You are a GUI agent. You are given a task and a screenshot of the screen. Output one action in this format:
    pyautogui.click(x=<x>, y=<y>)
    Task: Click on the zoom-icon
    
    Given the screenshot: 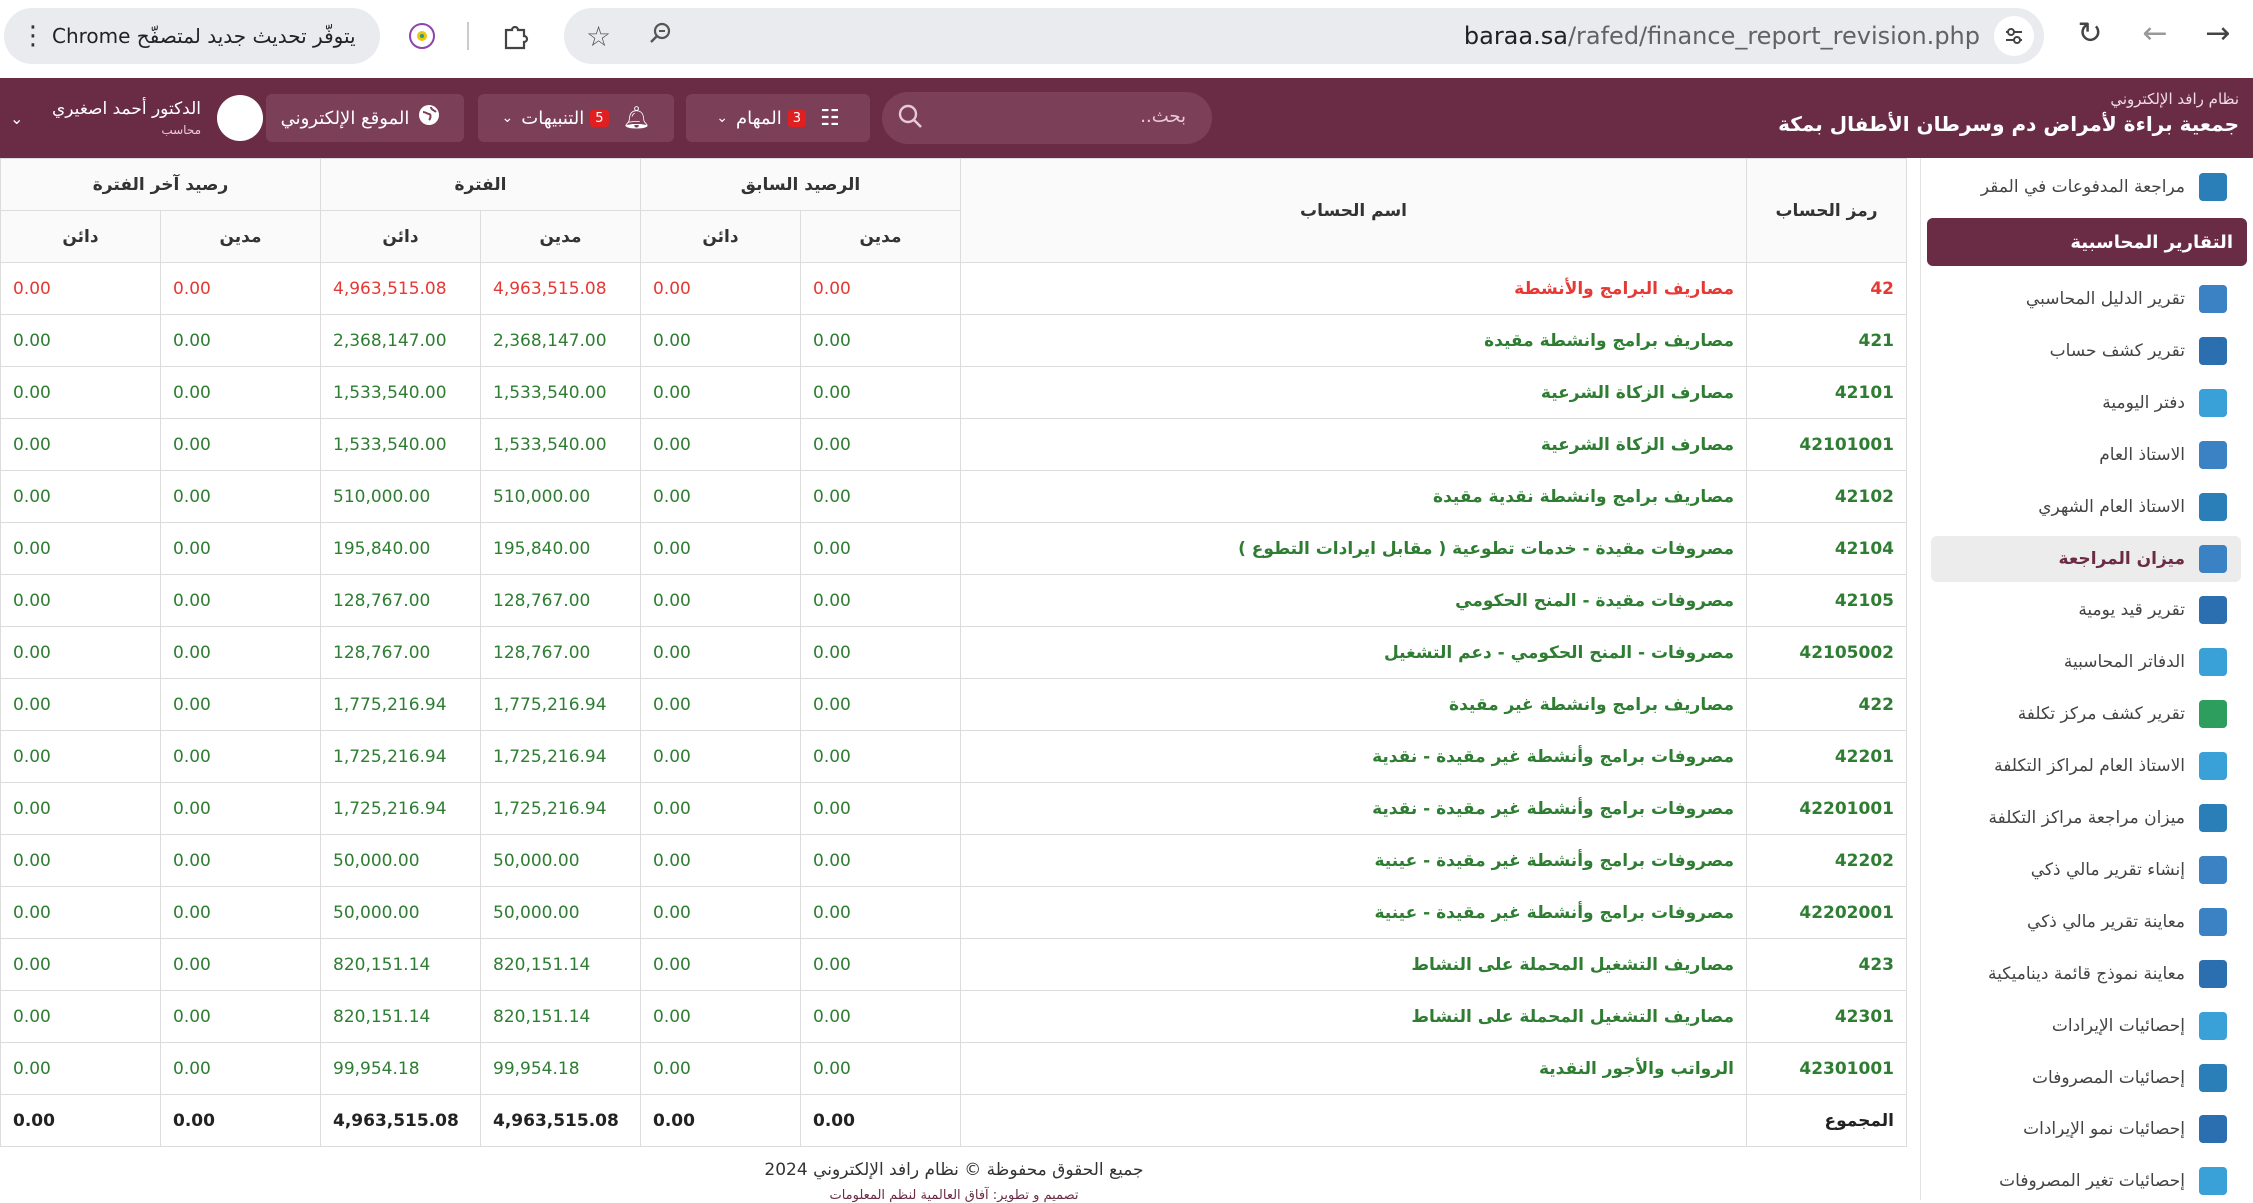 What is the action you would take?
    pyautogui.click(x=661, y=36)
    